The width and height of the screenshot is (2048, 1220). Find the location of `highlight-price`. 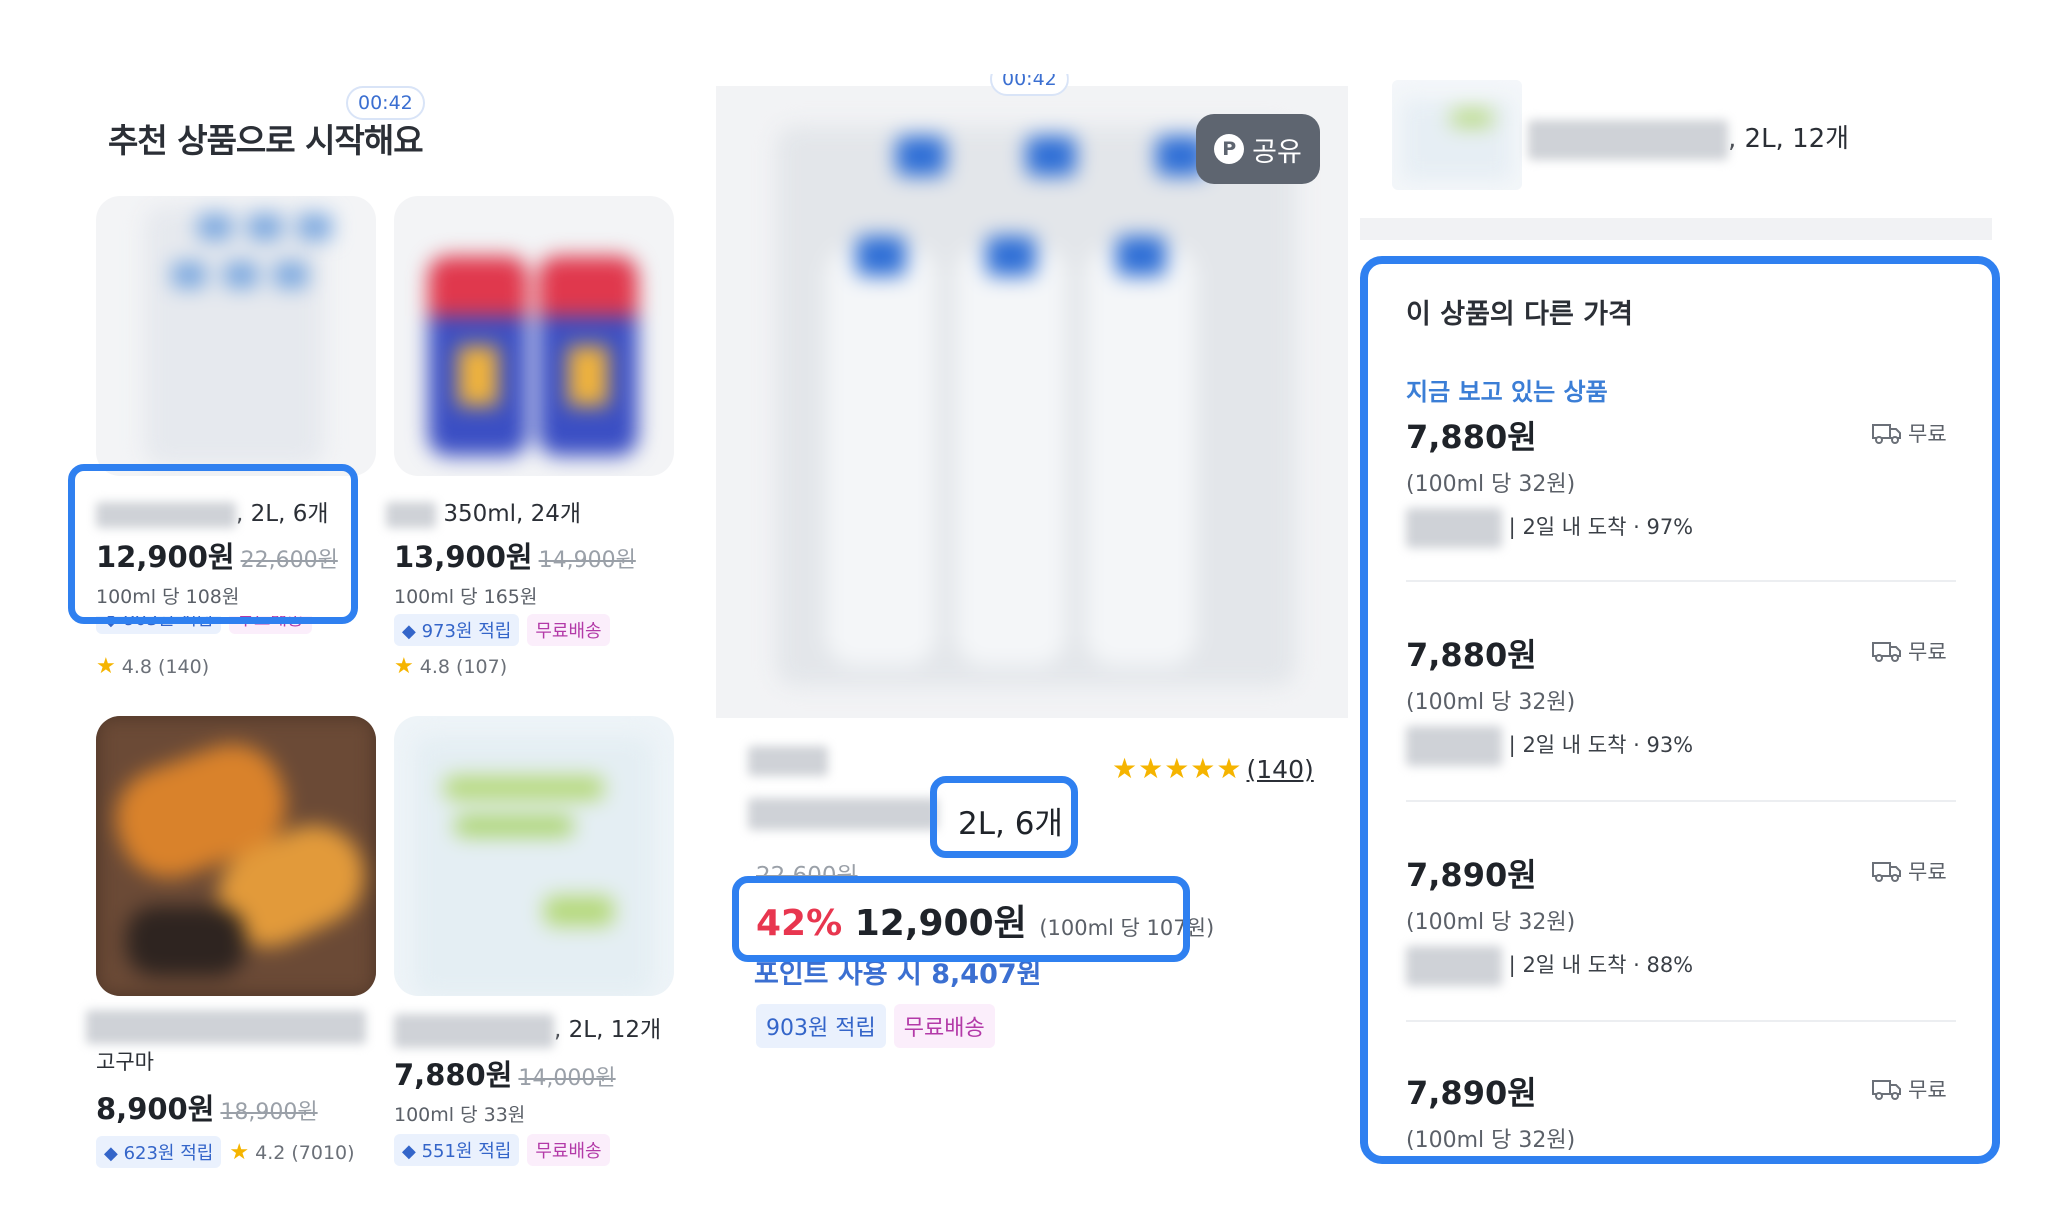

highlight-price is located at coordinates (961, 919).